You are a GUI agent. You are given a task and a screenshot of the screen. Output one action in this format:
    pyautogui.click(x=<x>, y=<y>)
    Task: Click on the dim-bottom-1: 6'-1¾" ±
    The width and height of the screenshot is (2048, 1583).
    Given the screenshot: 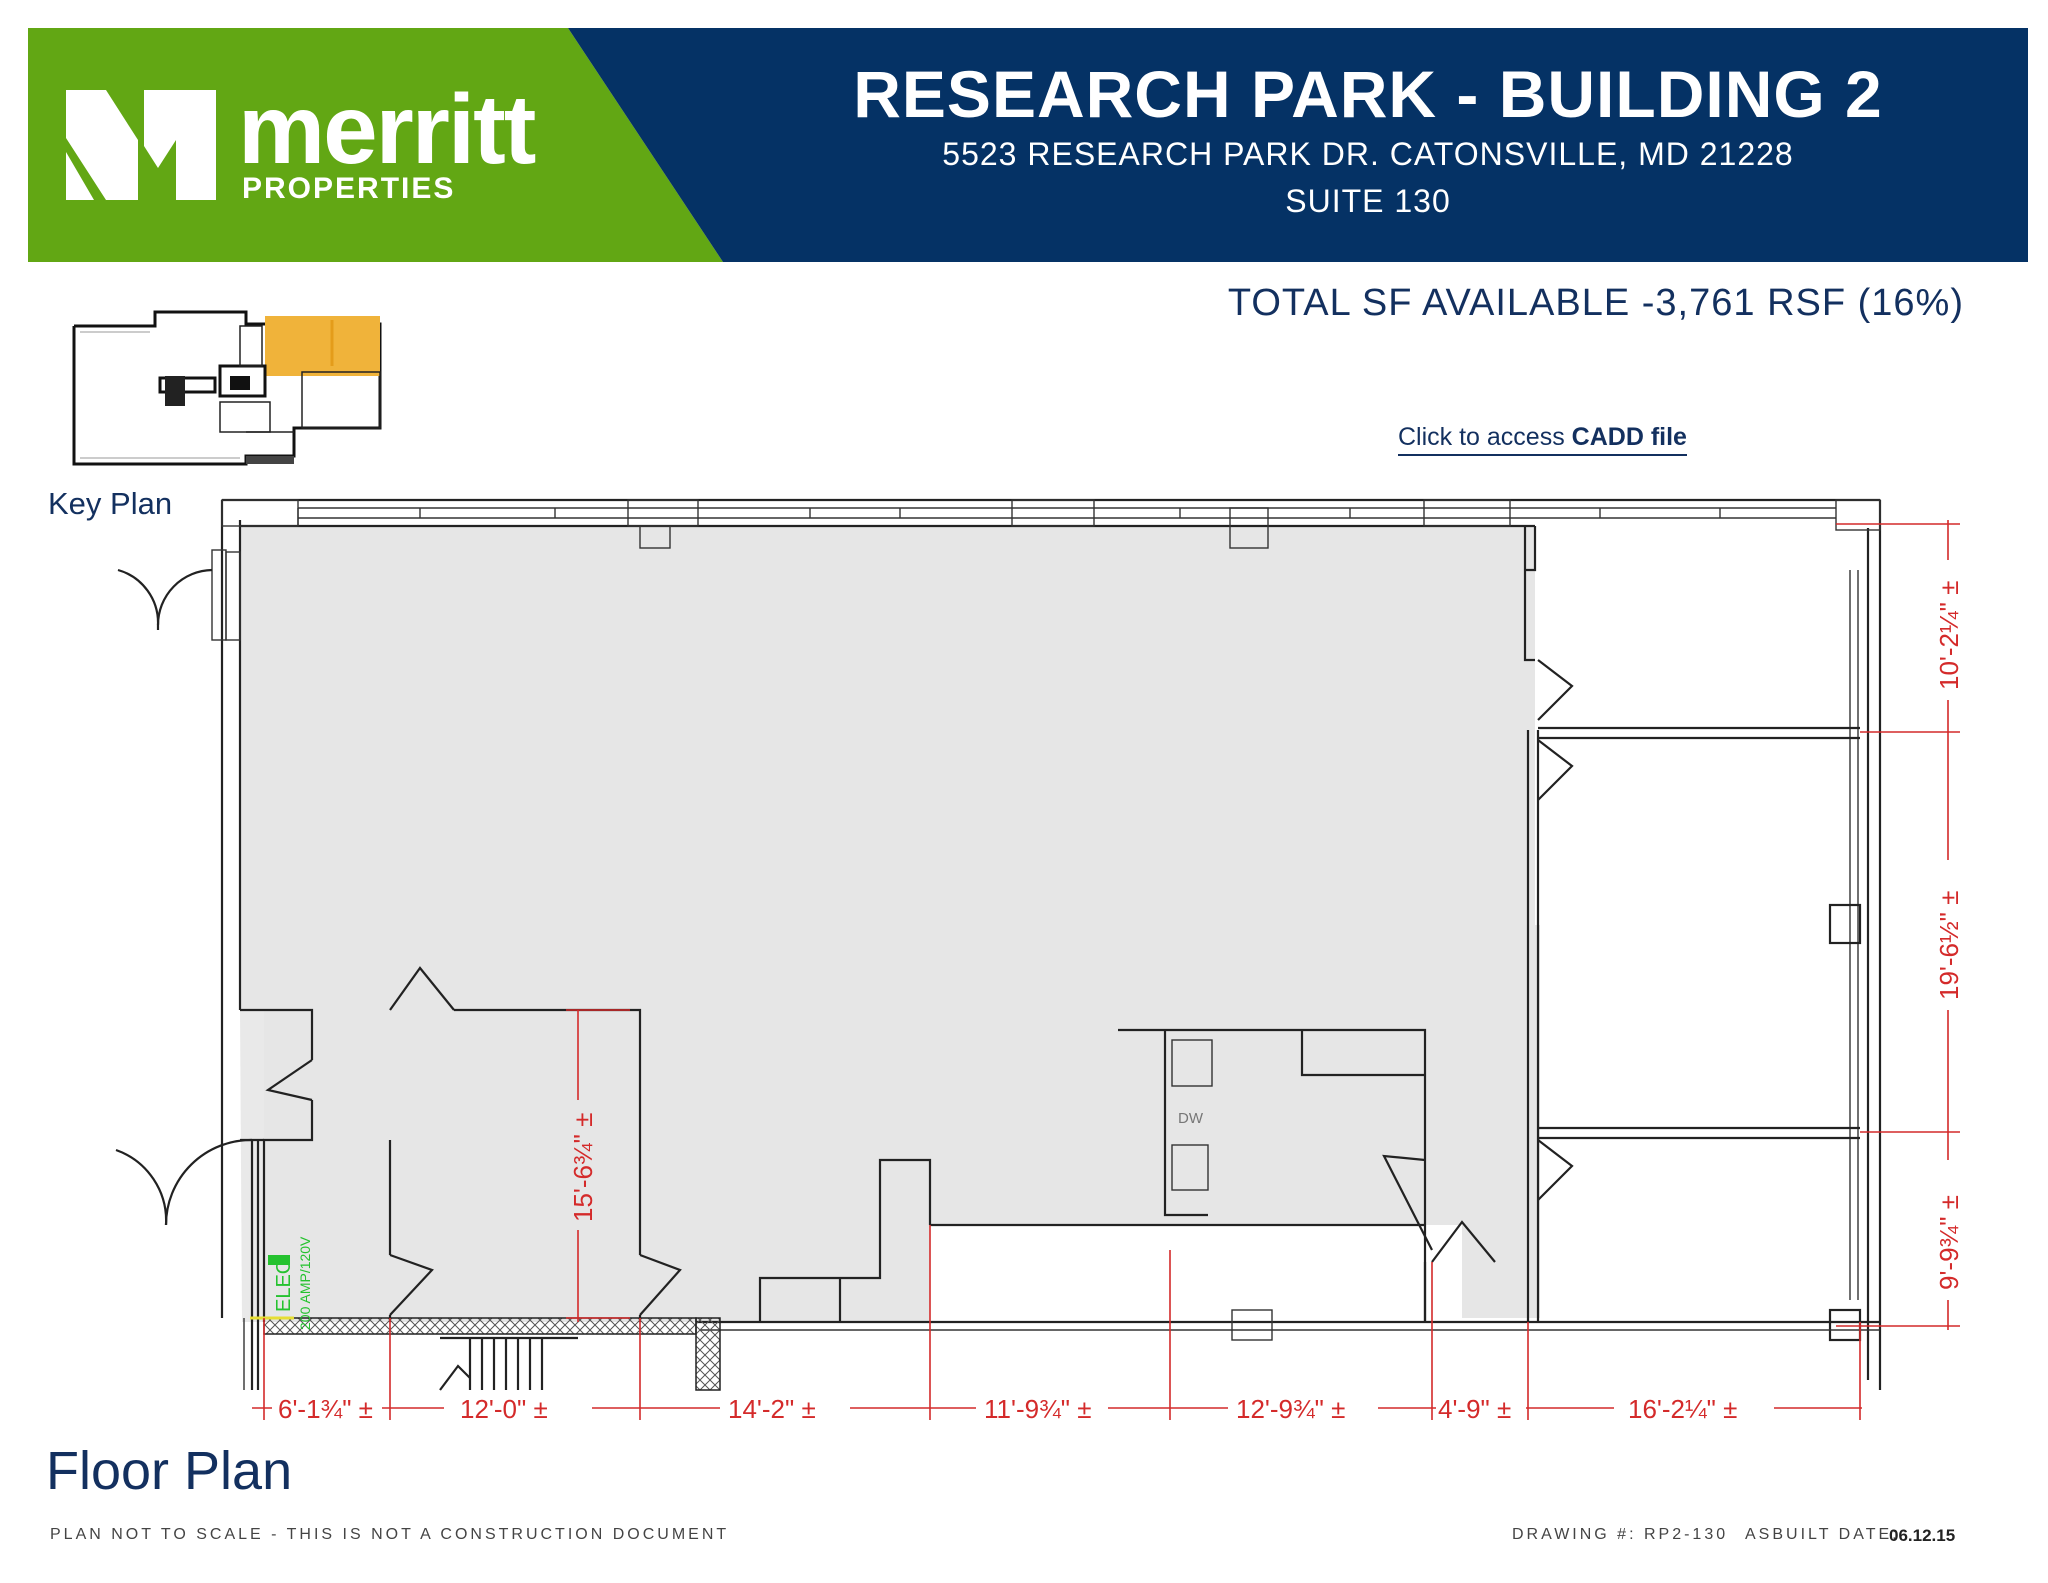 What is the action you would take?
    pyautogui.click(x=325, y=1409)
    